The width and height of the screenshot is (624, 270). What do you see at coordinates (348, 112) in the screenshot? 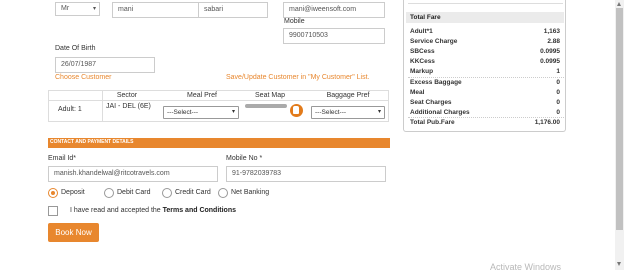
I see `baggage-select: ---Select--- ▾` at bounding box center [348, 112].